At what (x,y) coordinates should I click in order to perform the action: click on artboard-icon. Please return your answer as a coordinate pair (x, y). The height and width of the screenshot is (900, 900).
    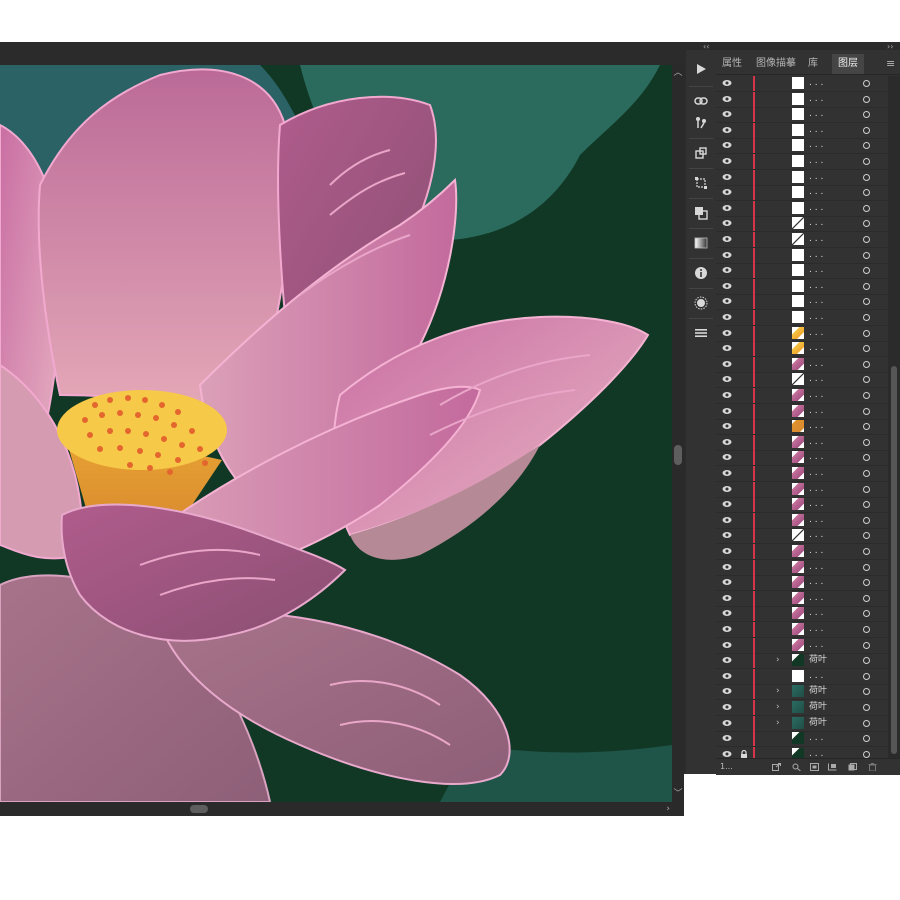
    Looking at the image, I should click on (701, 153).